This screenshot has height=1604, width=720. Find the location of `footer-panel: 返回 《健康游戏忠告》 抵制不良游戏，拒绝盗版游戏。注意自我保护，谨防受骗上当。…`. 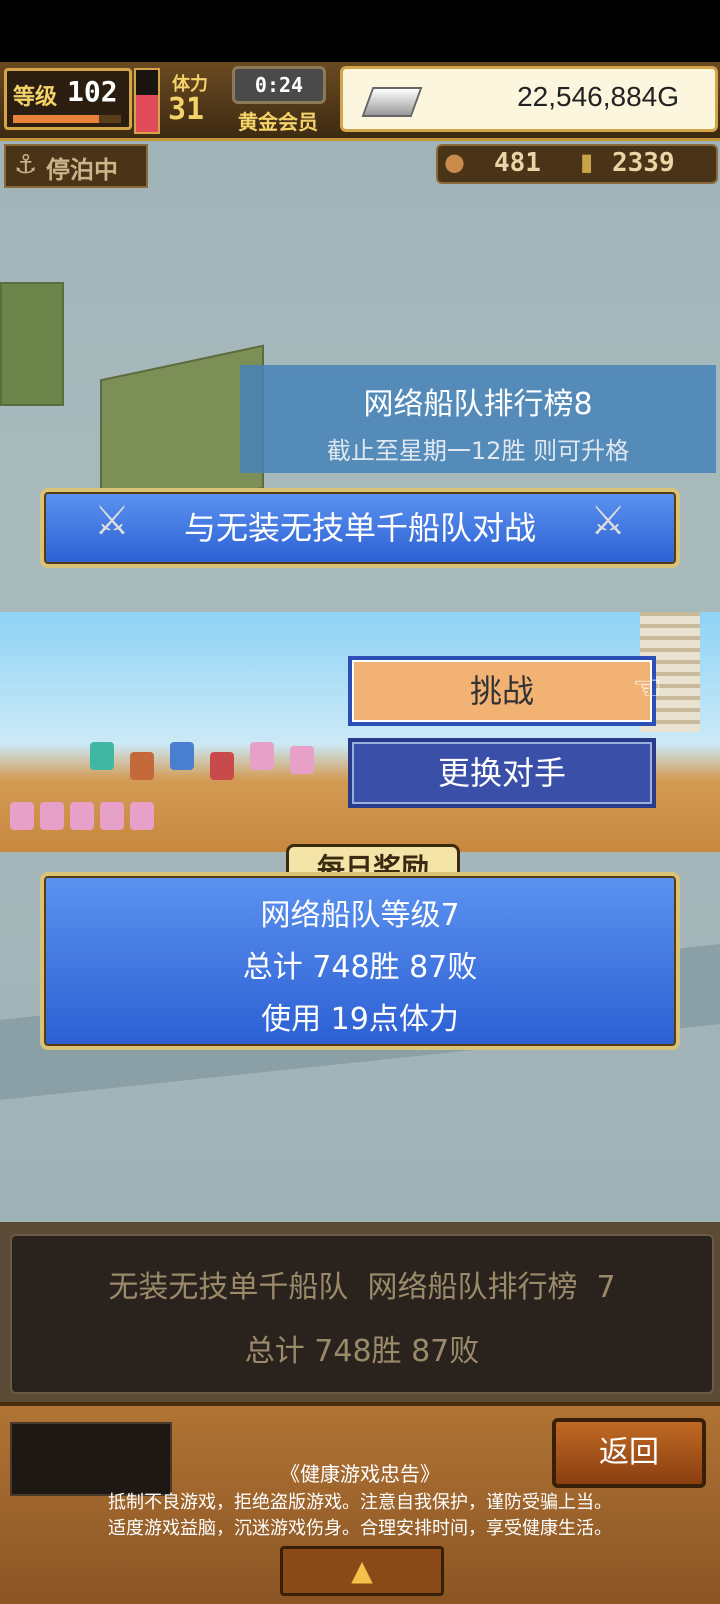

footer-panel: 返回 《健康游戏忠告》 抵制不良游戏，拒绝盗版游戏。注意自我保护，谨防受骗上当。… is located at coordinates (360, 1503).